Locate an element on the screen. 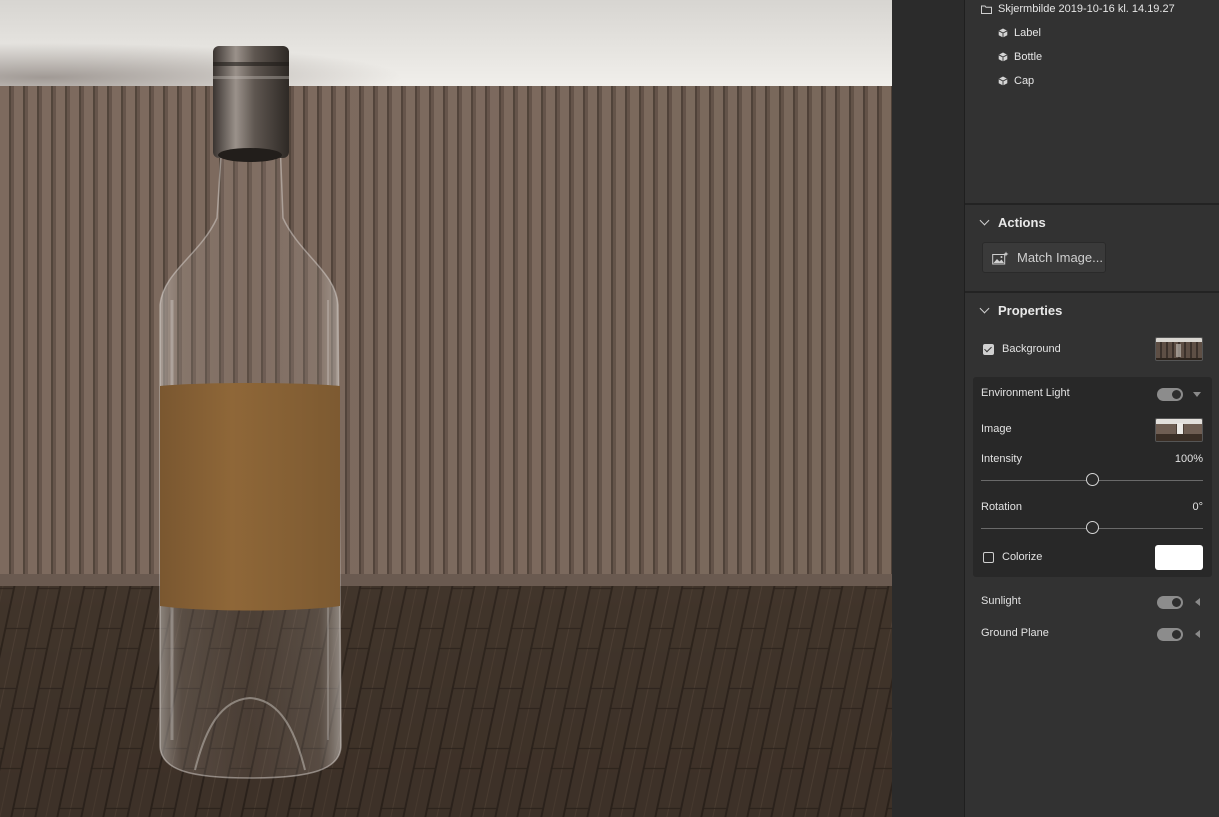 This screenshot has height=817, width=1219. sunlight-toggle is located at coordinates (1170, 602).